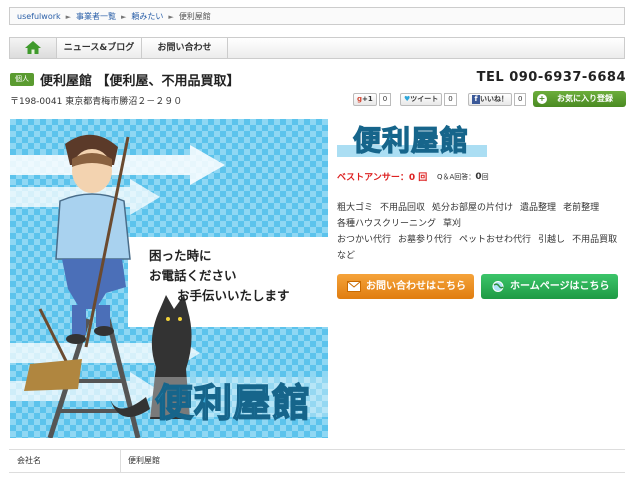 This screenshot has width=640, height=480. Describe the element at coordinates (364, 240) in the screenshot. I see `category-tag: おつかい代行` at that location.